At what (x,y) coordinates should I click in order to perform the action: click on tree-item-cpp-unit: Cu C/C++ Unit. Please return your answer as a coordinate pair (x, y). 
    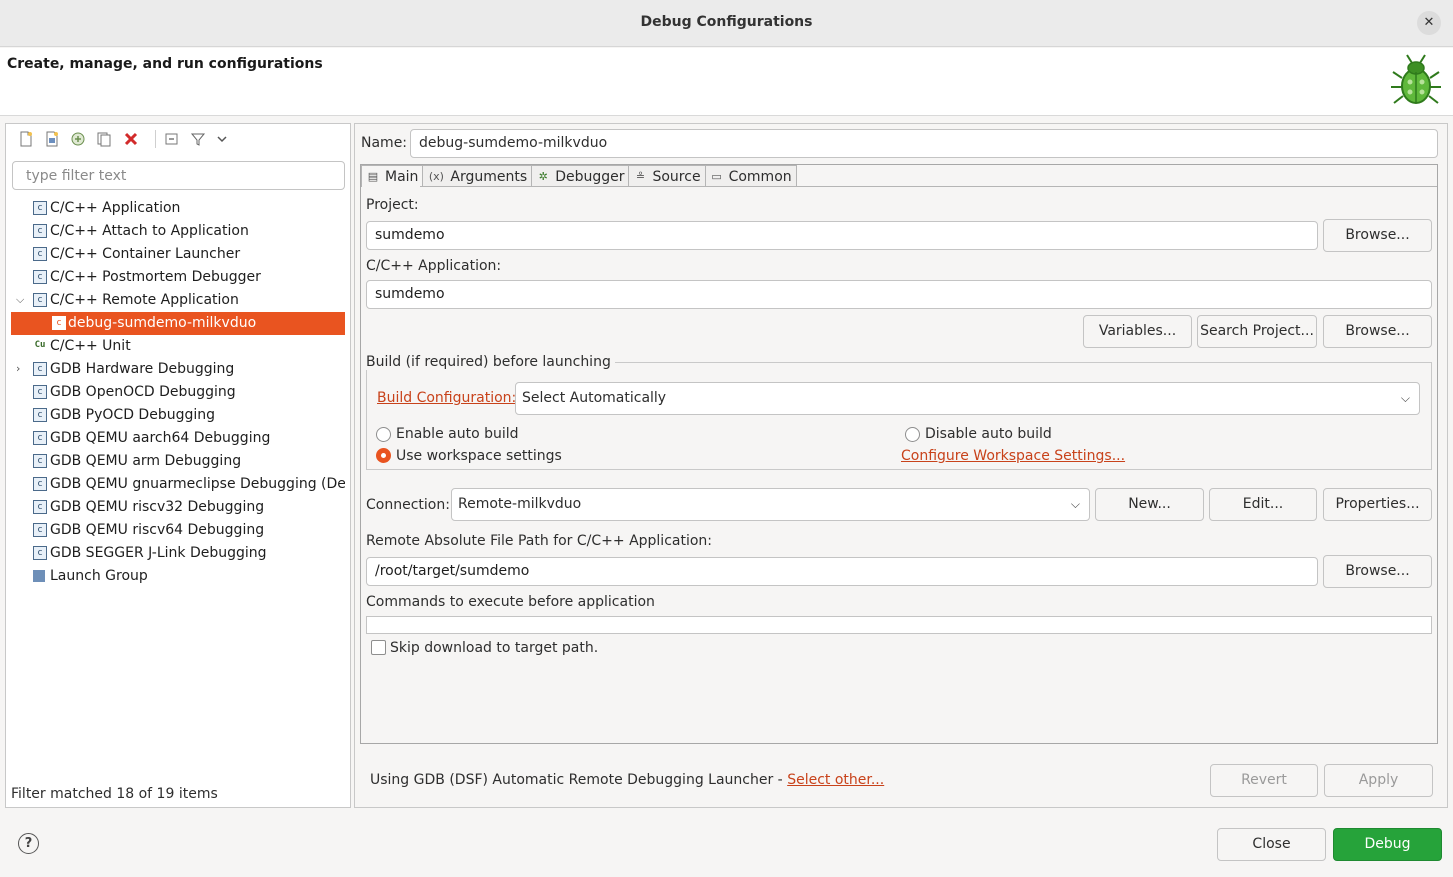
    Looking at the image, I should click on (178, 346).